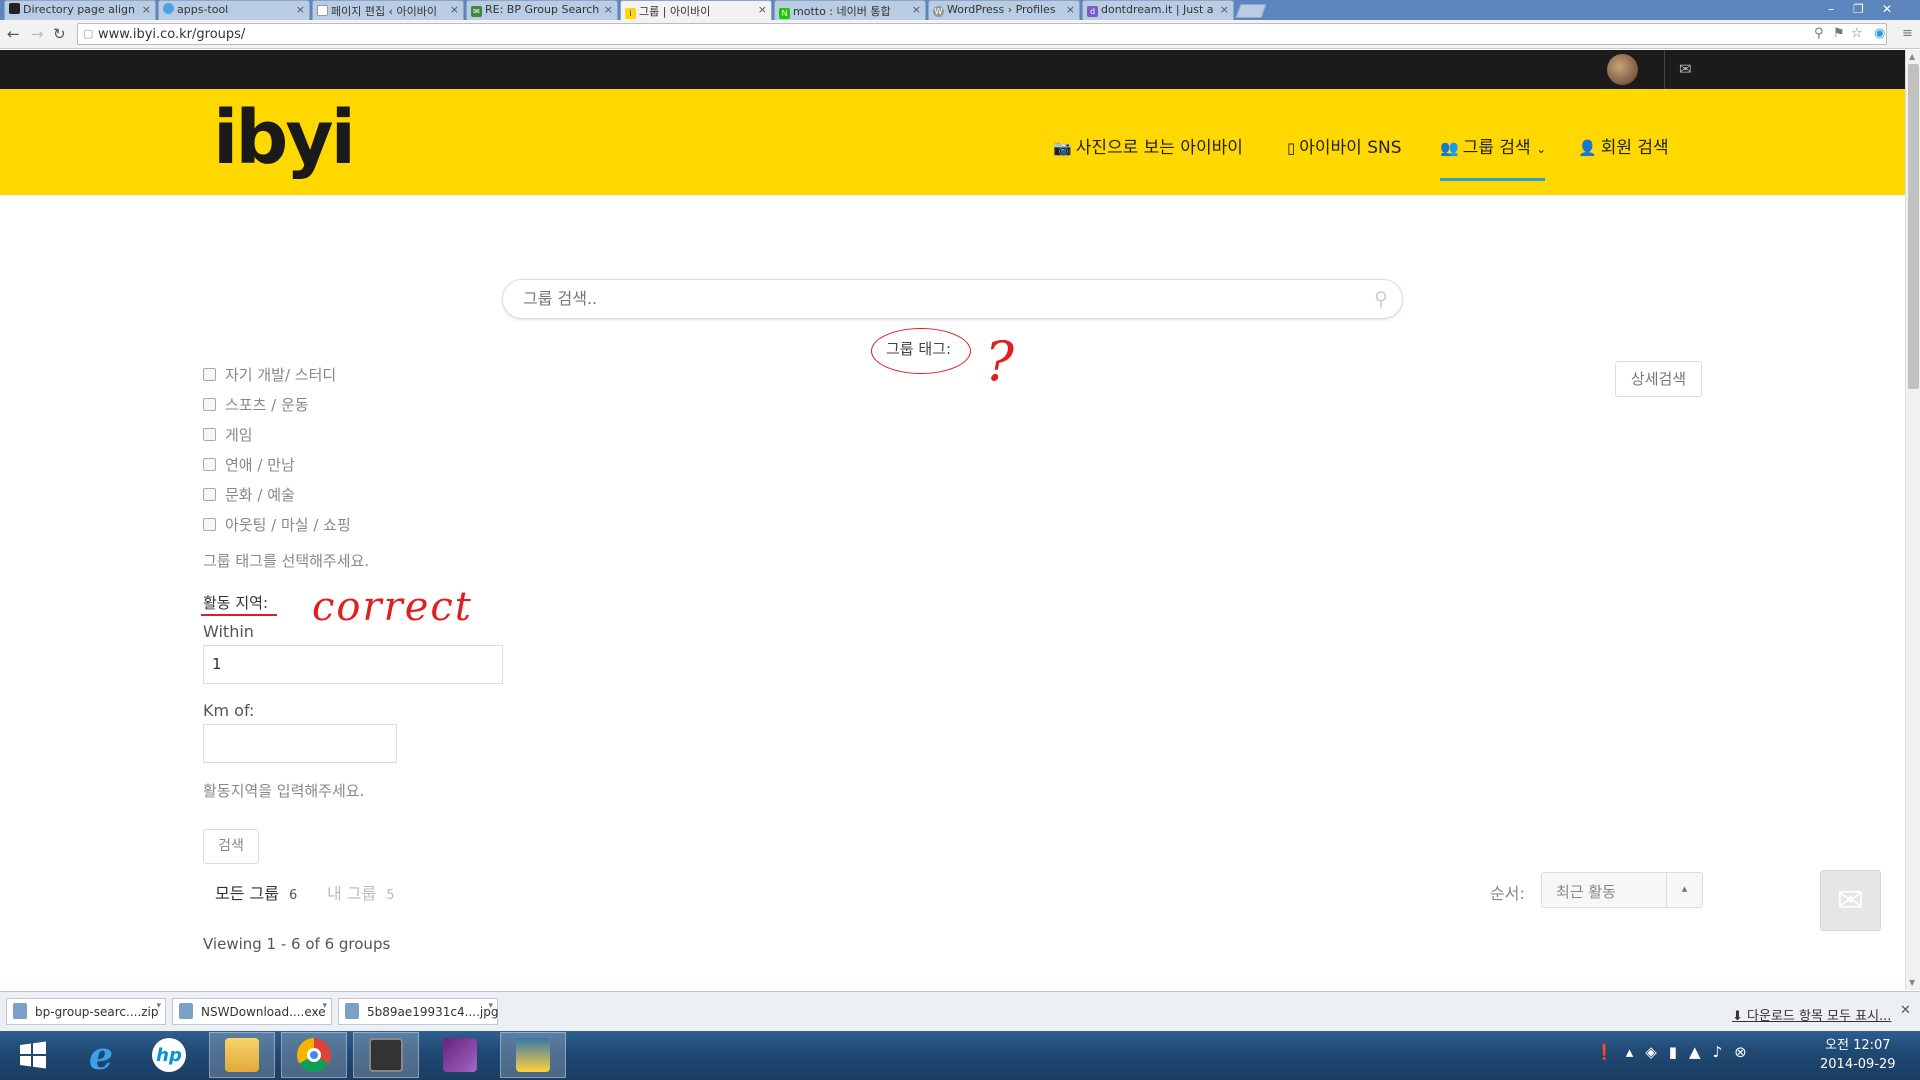 Image resolution: width=1920 pixels, height=1080 pixels. Describe the element at coordinates (933, 298) in the screenshot. I see `group-search-input` at that location.